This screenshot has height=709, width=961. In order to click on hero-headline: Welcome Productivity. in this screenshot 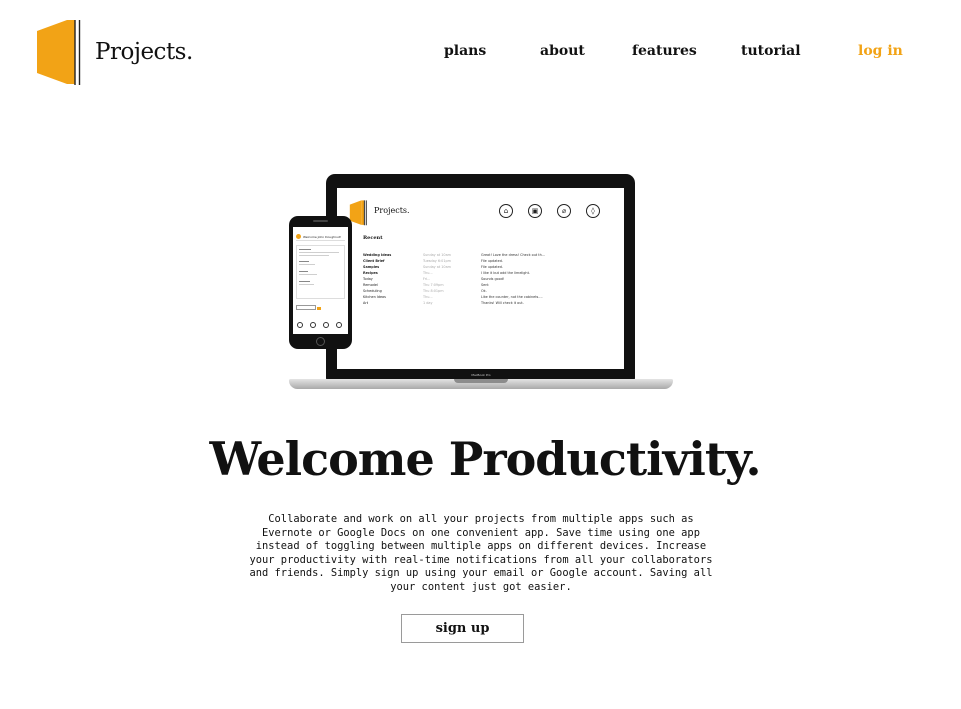, I will do `click(485, 459)`.